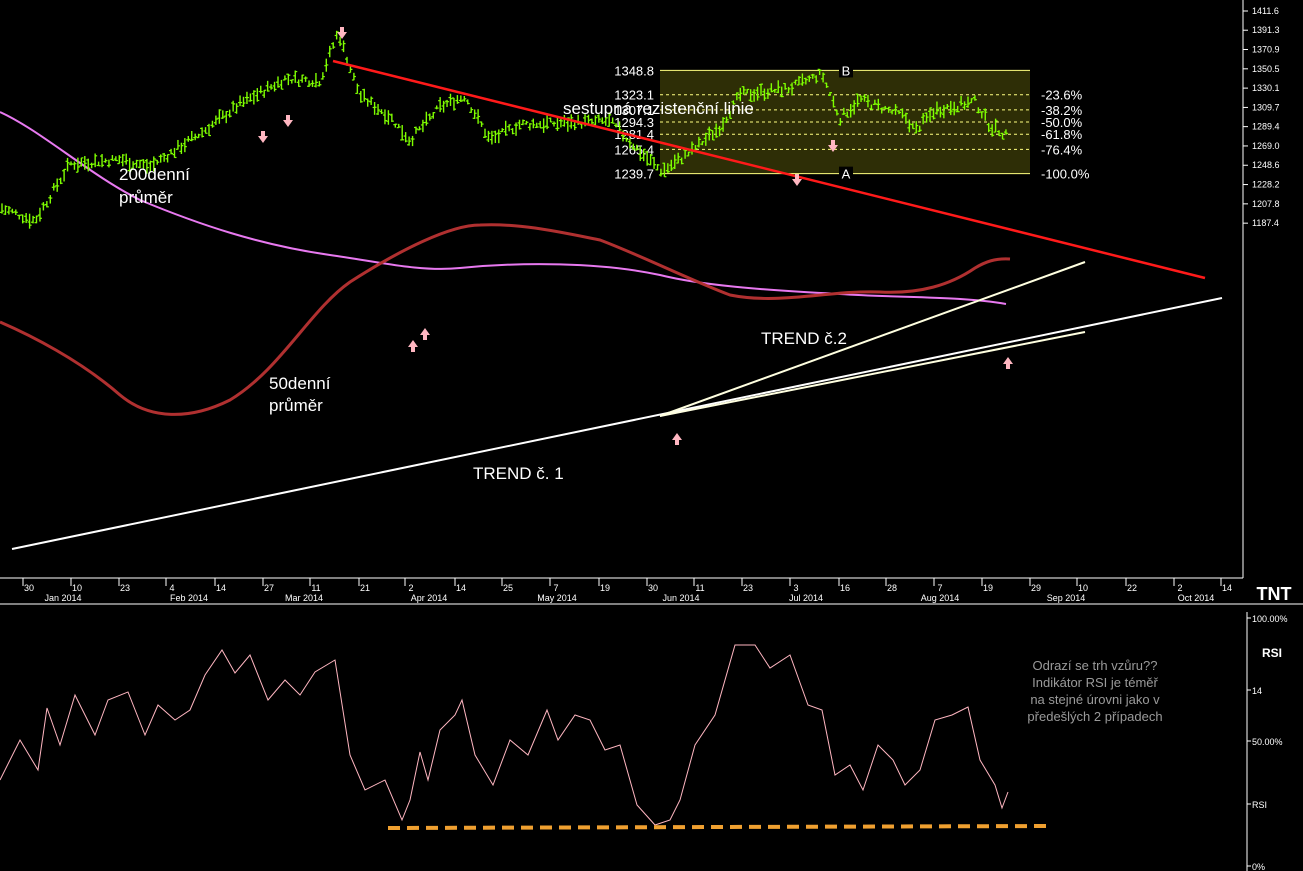 This screenshot has width=1303, height=871. Describe the element at coordinates (1266, 185) in the screenshot. I see `price-tick-label: 1228.2` at that location.